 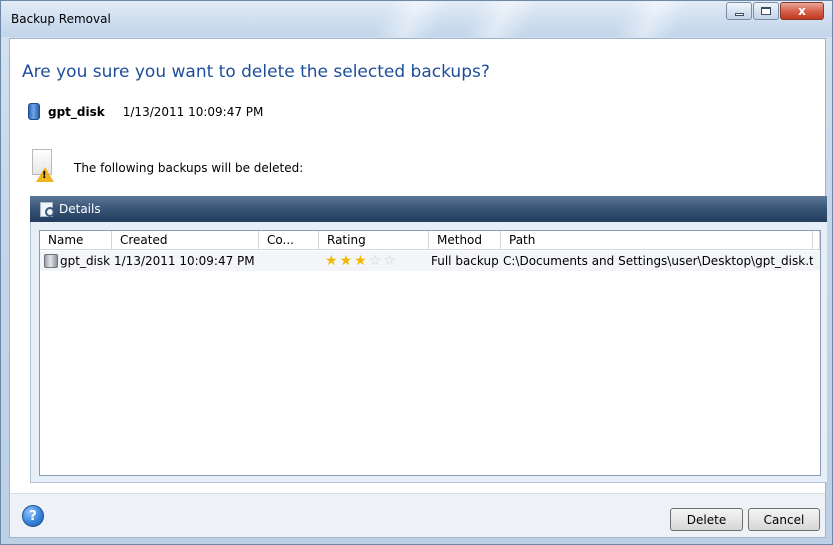 I want to click on row-name: gpt_disk, so click(x=85, y=261).